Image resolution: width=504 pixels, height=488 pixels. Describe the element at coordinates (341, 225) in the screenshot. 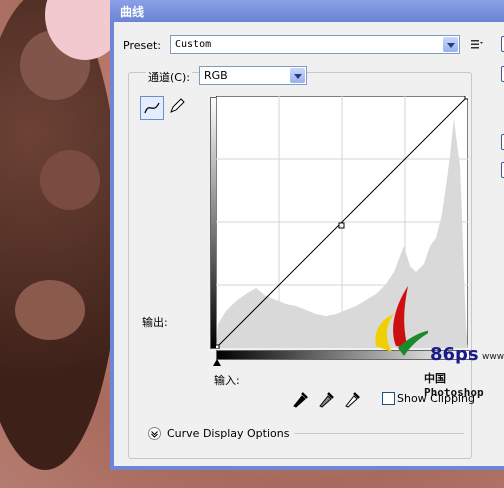

I see `curve-point` at that location.